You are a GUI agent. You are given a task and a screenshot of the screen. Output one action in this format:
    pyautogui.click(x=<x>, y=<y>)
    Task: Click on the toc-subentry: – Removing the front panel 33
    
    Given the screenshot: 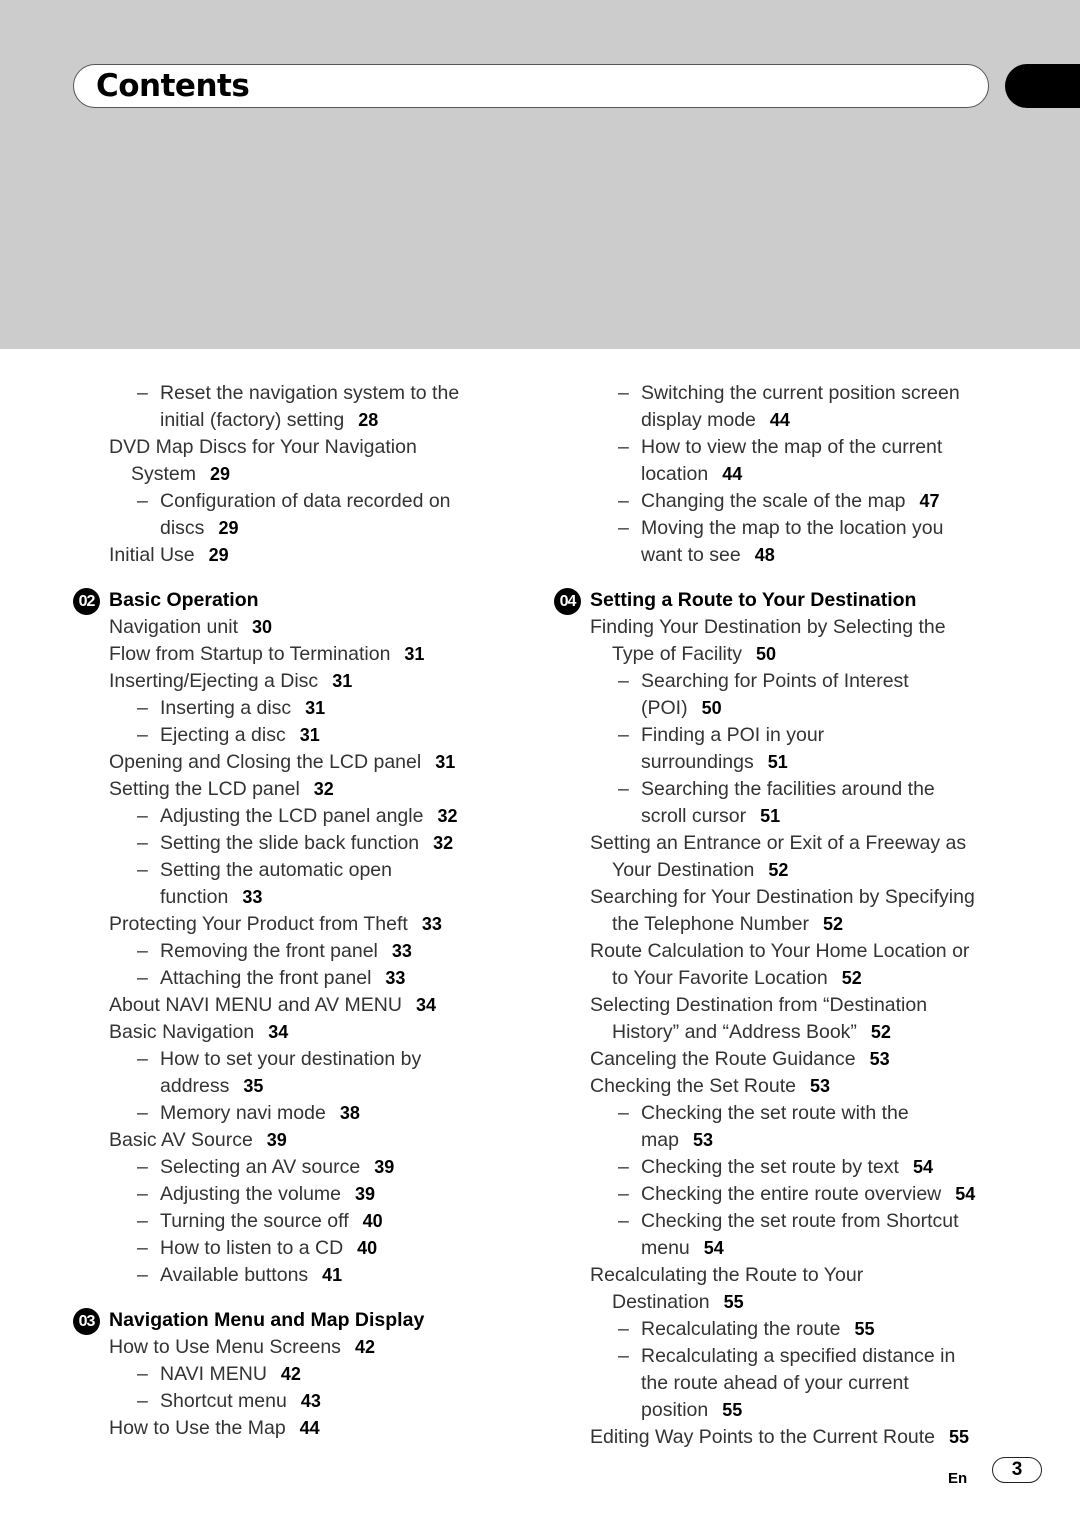 What is the action you would take?
    pyautogui.click(x=293, y=951)
    